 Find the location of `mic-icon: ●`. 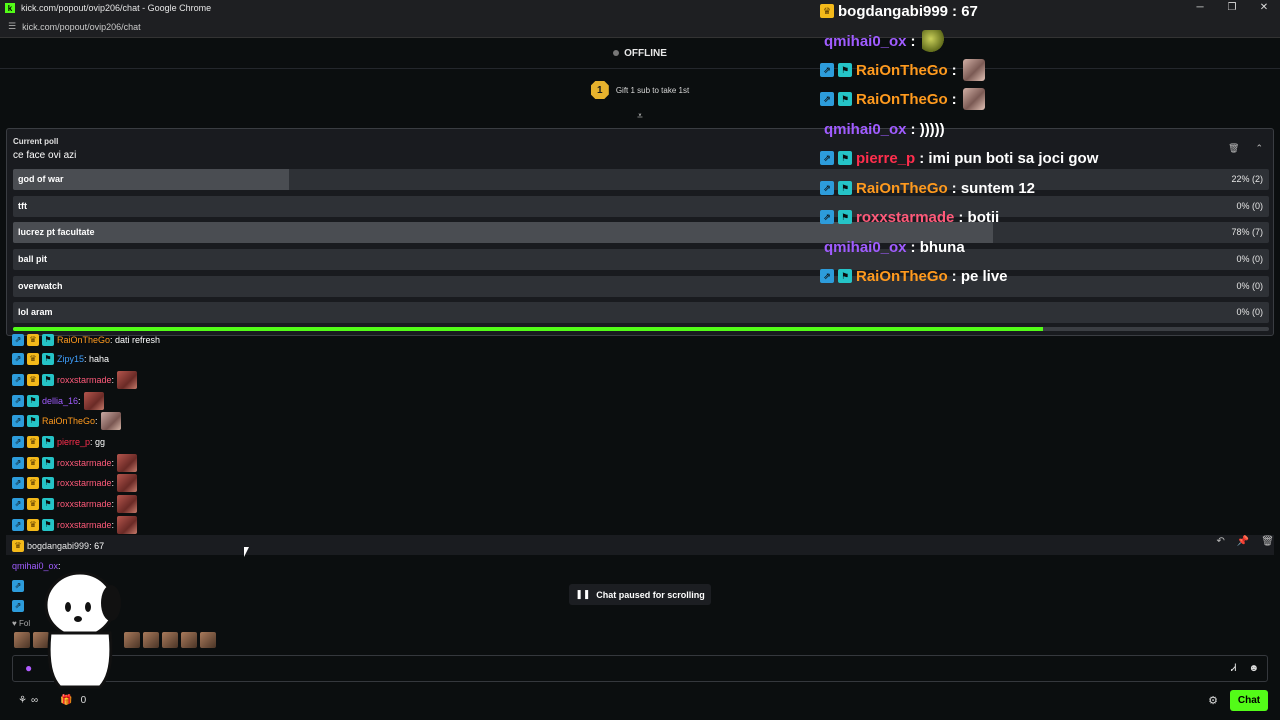

mic-icon: ● is located at coordinates (28, 668).